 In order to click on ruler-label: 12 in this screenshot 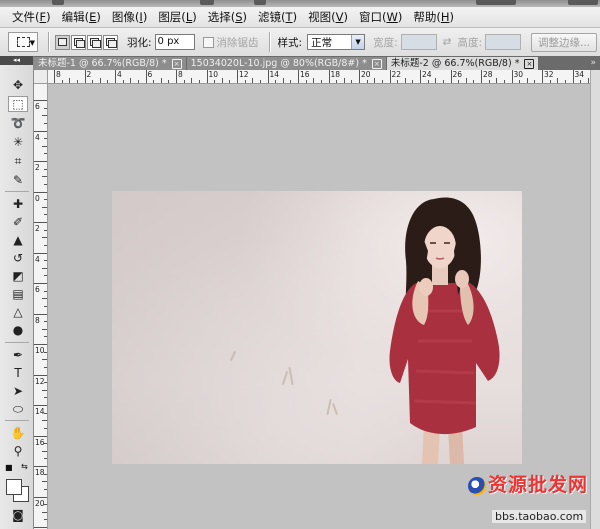, I will do `click(244, 74)`.